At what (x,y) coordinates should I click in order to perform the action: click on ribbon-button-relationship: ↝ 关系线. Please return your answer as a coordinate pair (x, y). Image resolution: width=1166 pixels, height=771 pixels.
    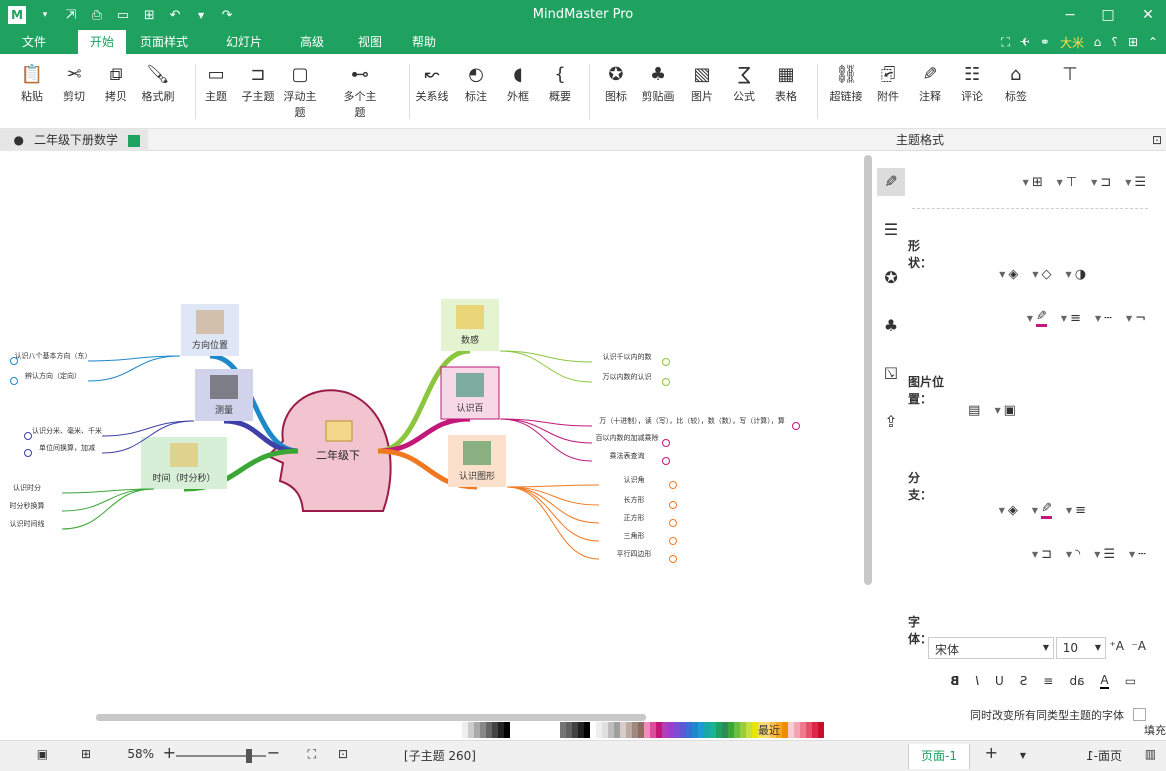
    Looking at the image, I should click on (432, 83).